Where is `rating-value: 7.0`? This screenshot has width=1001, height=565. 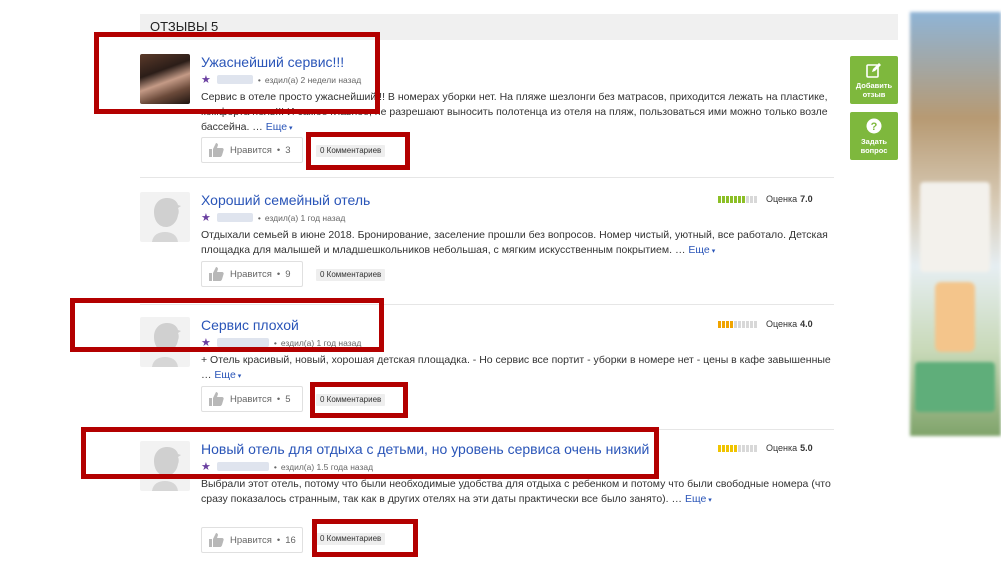
rating-value: 7.0 is located at coordinates (806, 199).